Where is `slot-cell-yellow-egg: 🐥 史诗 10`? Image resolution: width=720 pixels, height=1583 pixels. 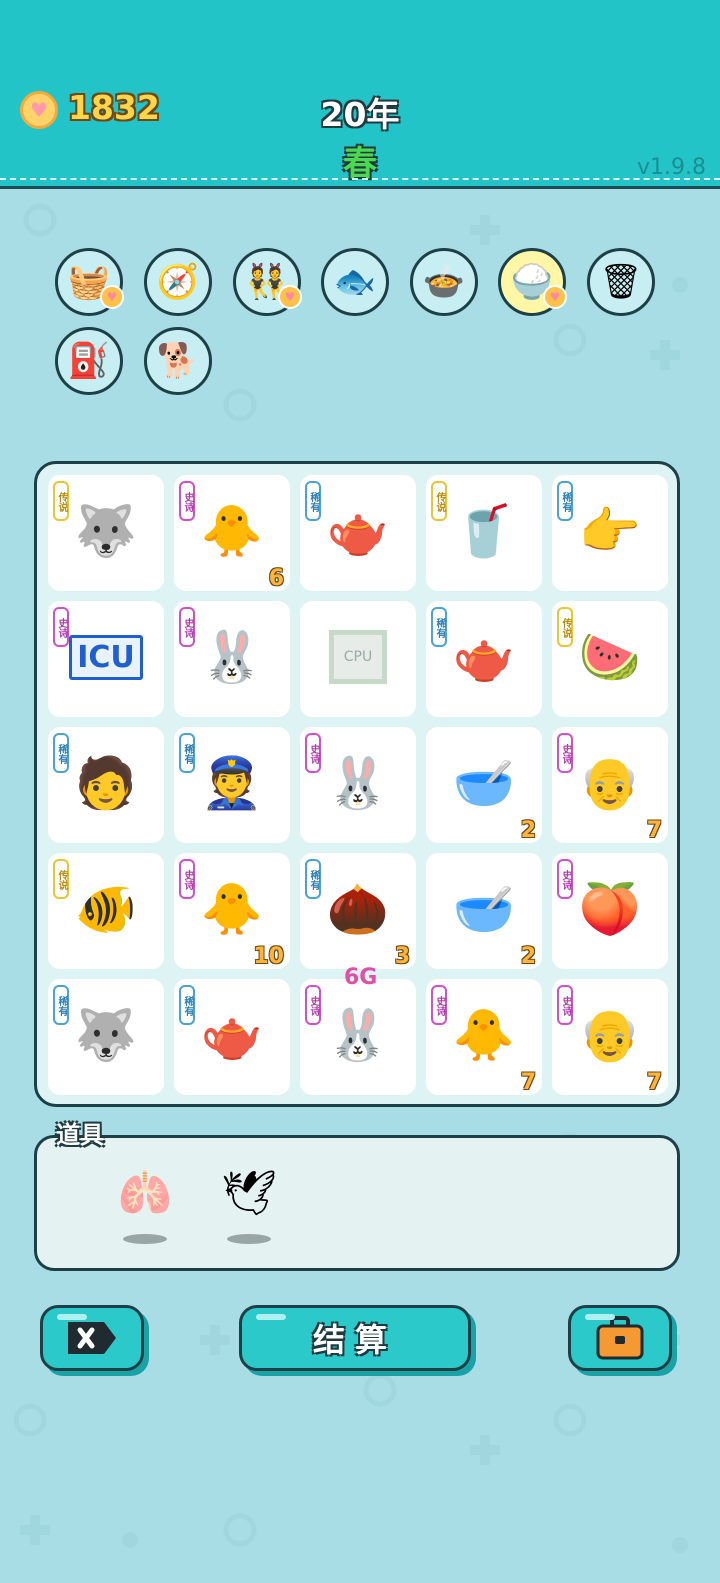 slot-cell-yellow-egg: 🐥 史诗 10 is located at coordinates (232, 911).